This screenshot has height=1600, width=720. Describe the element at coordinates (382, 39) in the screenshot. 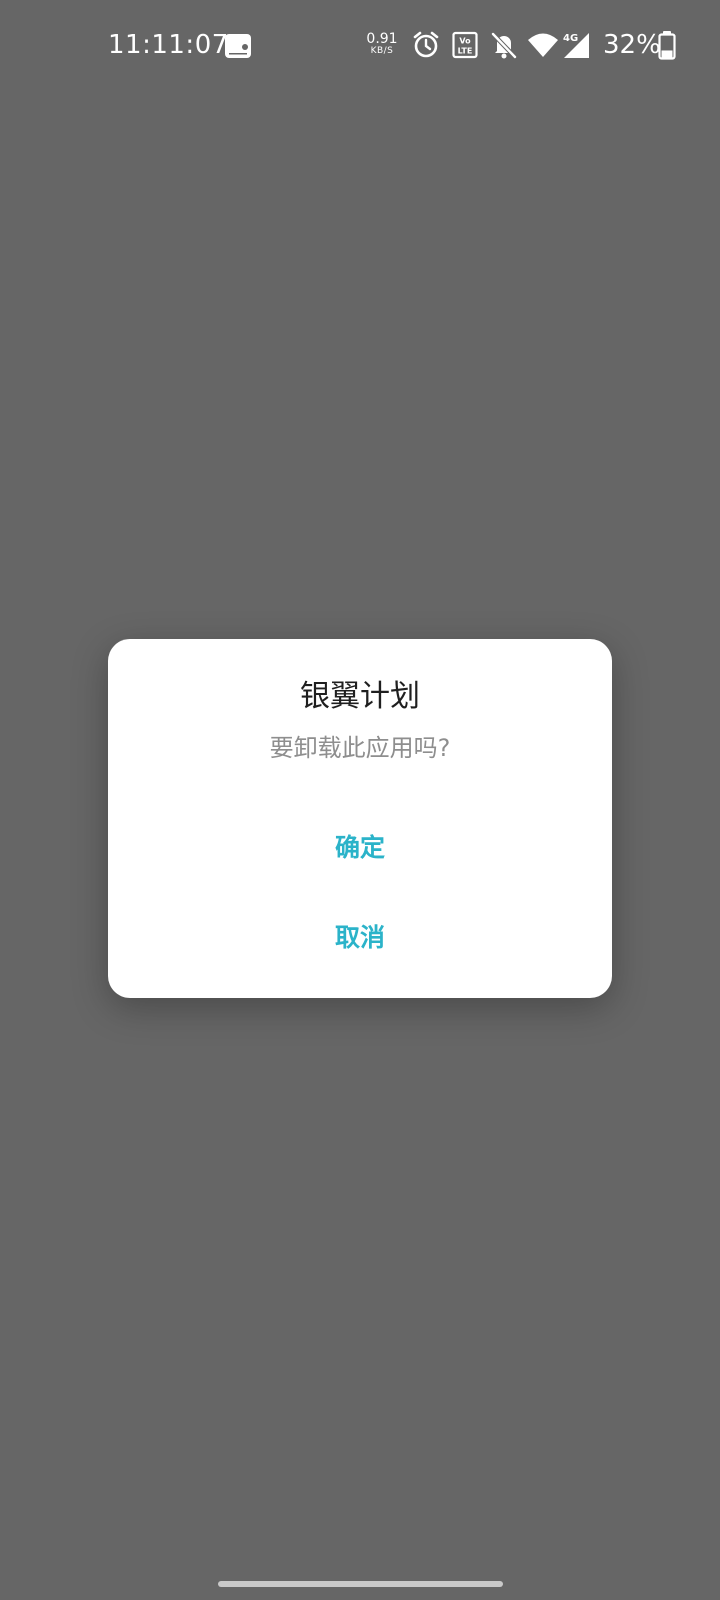

I see `network-speed-value: 0.91` at that location.